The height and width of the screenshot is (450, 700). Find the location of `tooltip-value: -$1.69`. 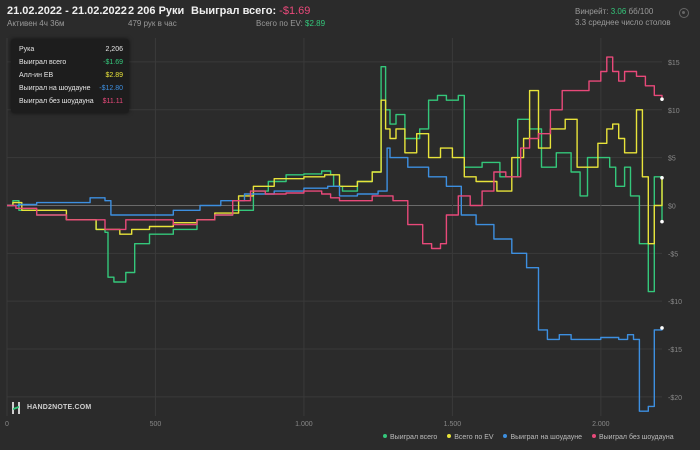

tooltip-value: -$1.69 is located at coordinates (113, 62).